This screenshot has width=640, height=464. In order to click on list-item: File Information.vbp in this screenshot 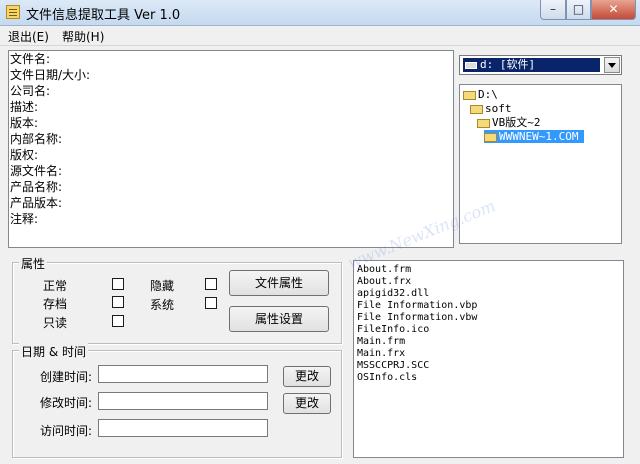, I will do `click(417, 306)`.